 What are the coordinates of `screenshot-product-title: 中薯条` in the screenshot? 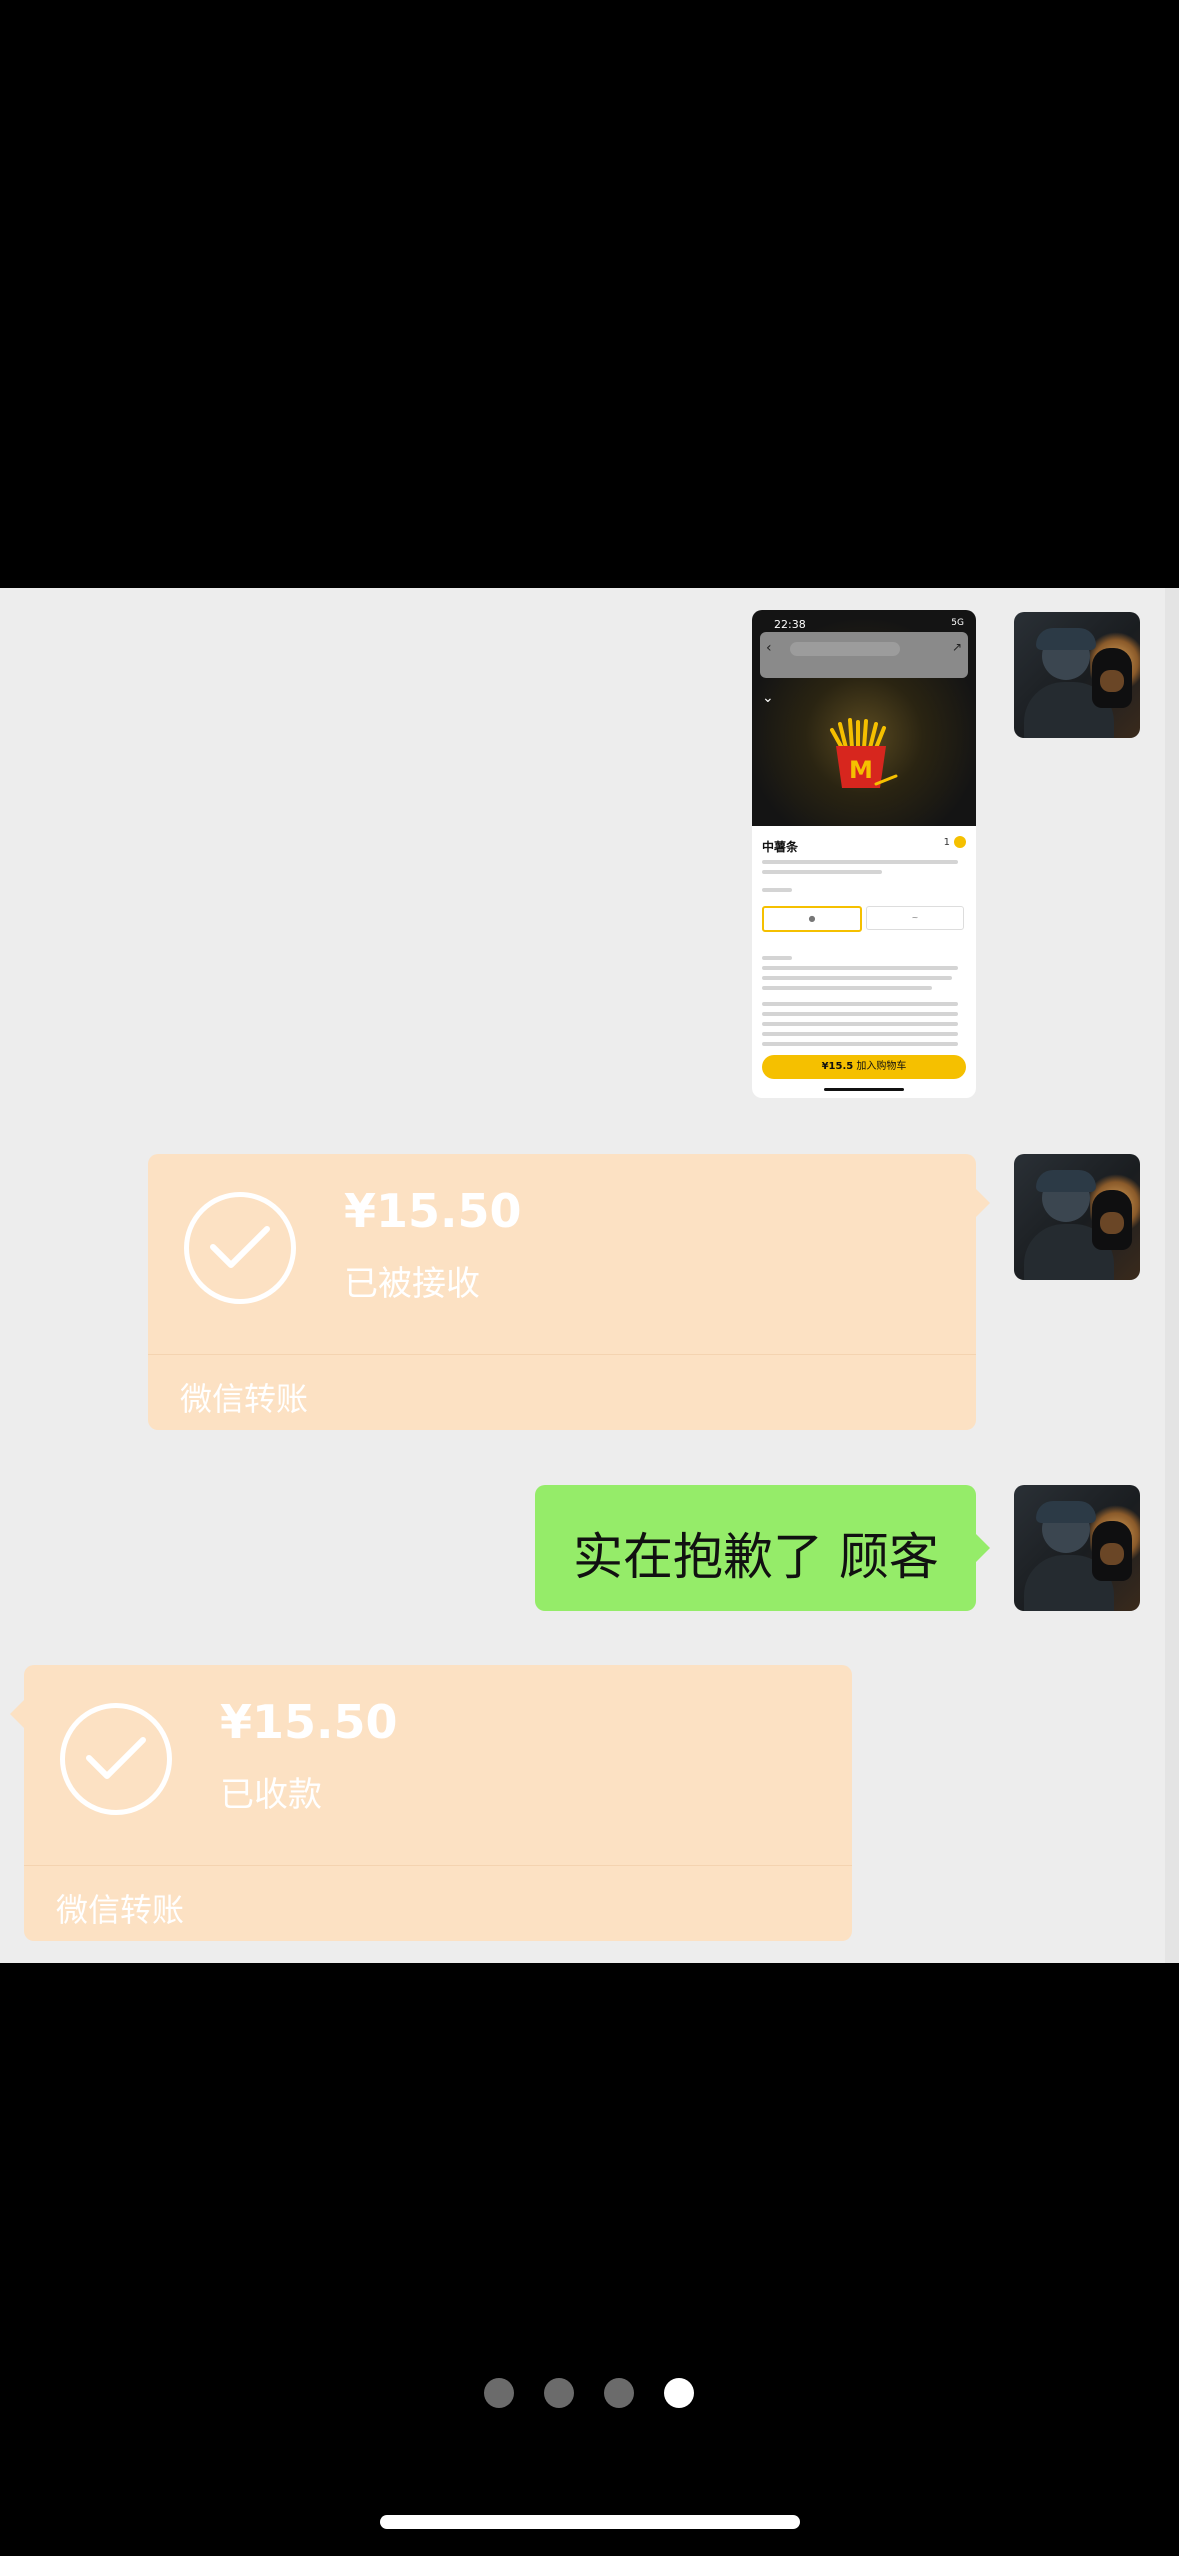 It's located at (780, 847).